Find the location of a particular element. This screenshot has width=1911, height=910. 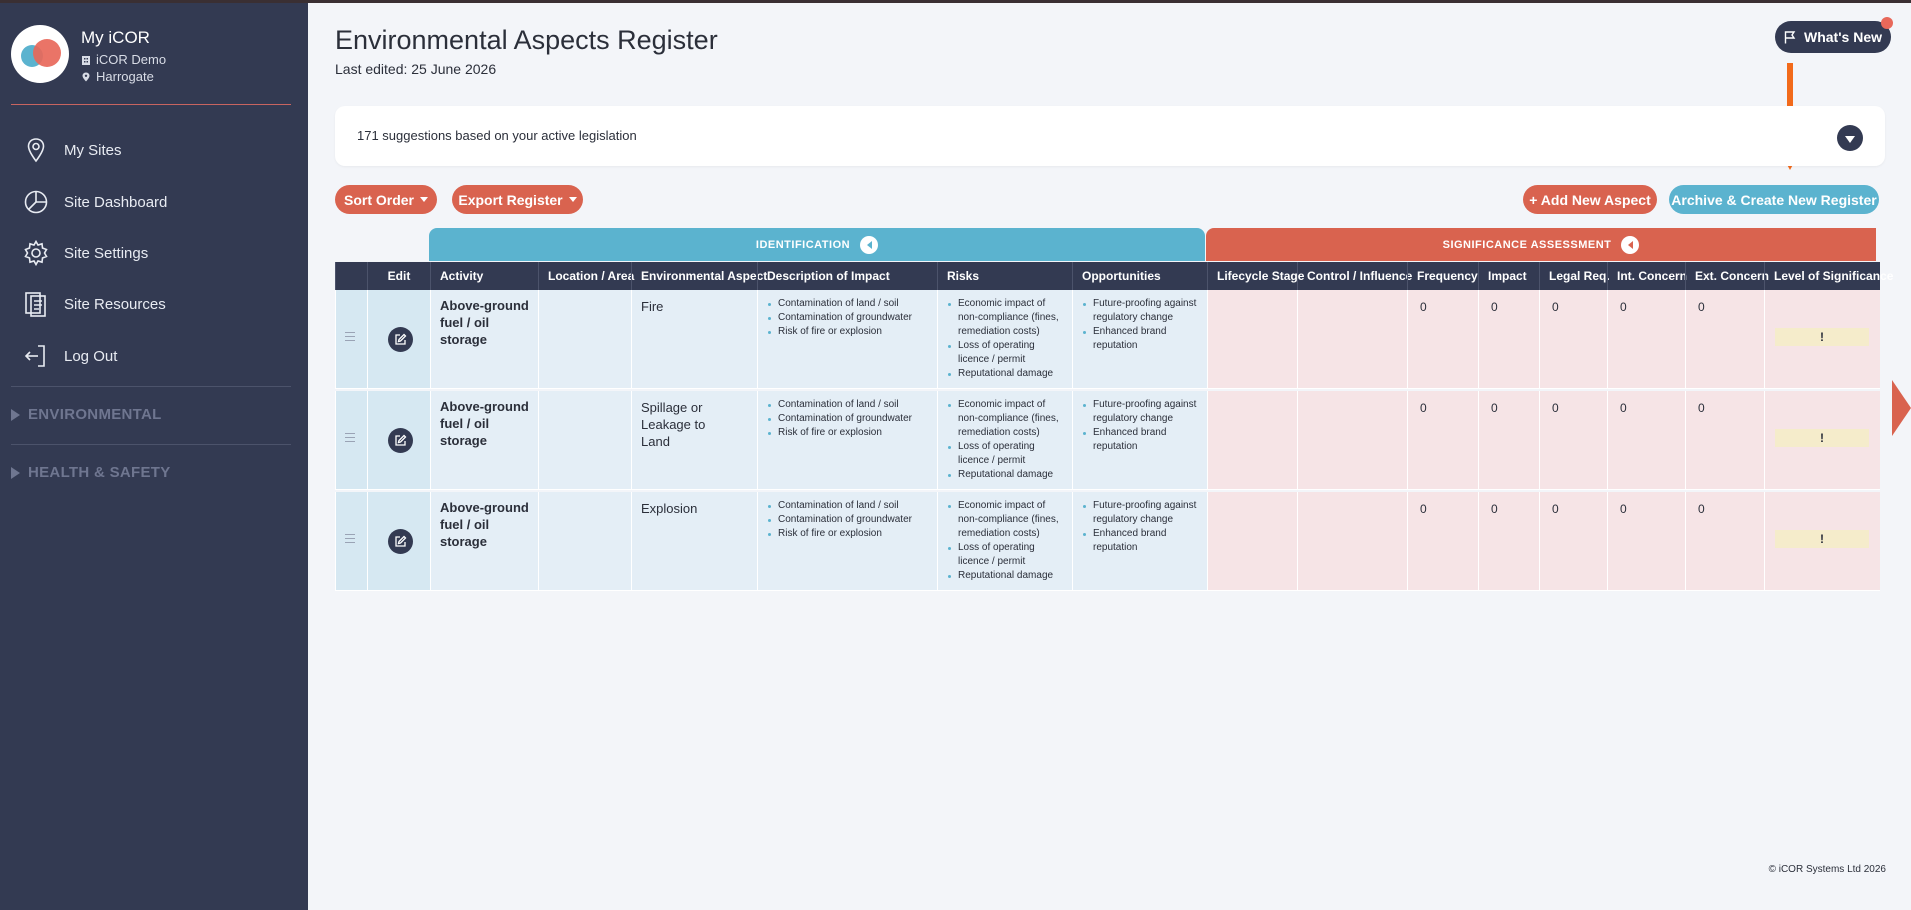

location-pin-icon is located at coordinates (86, 76).